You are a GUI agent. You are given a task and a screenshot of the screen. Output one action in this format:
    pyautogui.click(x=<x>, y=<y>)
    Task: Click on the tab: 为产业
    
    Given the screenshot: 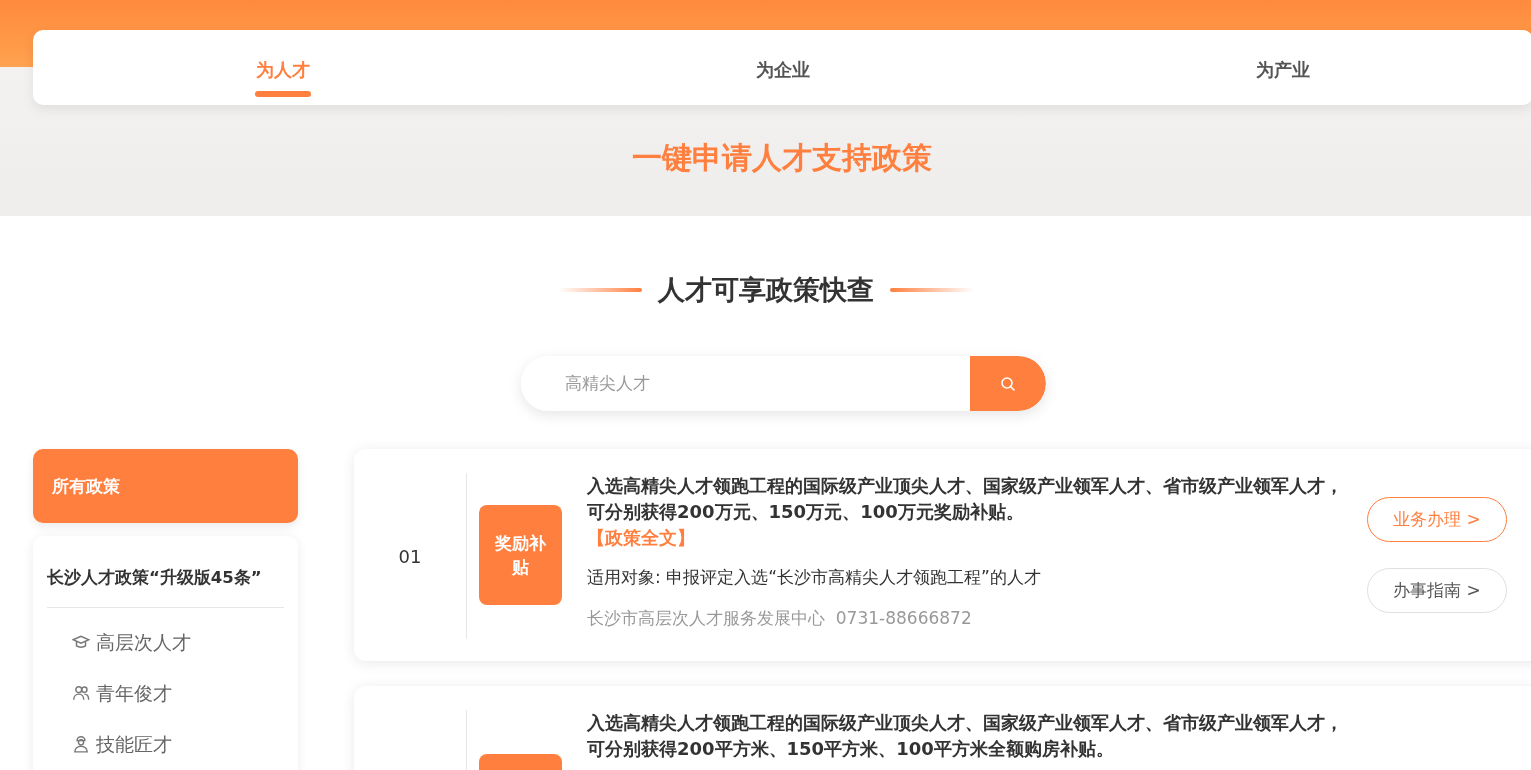 What is the action you would take?
    pyautogui.click(x=1282, y=67)
    